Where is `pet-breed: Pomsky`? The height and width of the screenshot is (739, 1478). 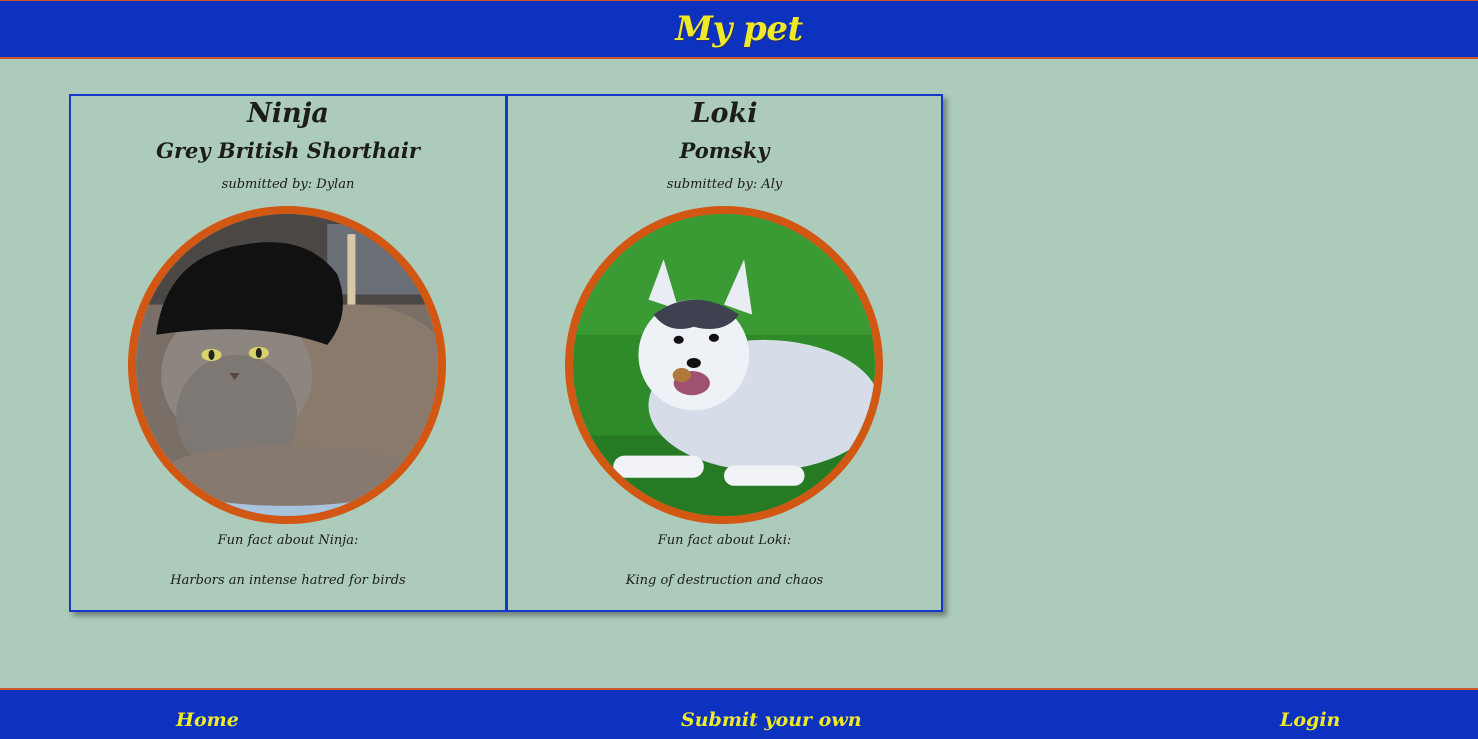
pet-breed: Pomsky is located at coordinates (724, 150).